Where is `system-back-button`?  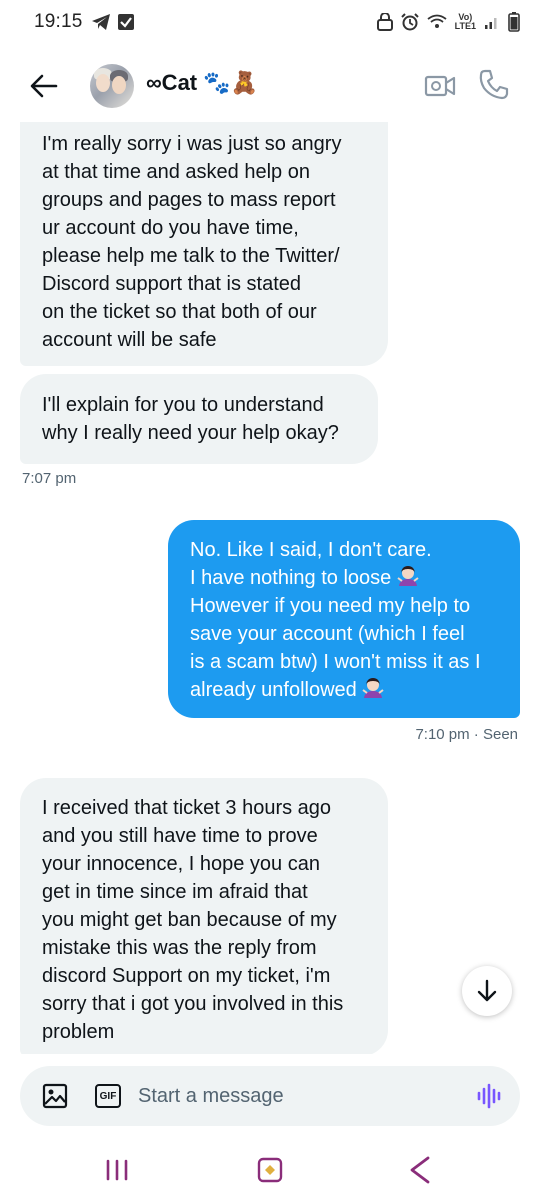
system-back-button is located at coordinates (420, 1170).